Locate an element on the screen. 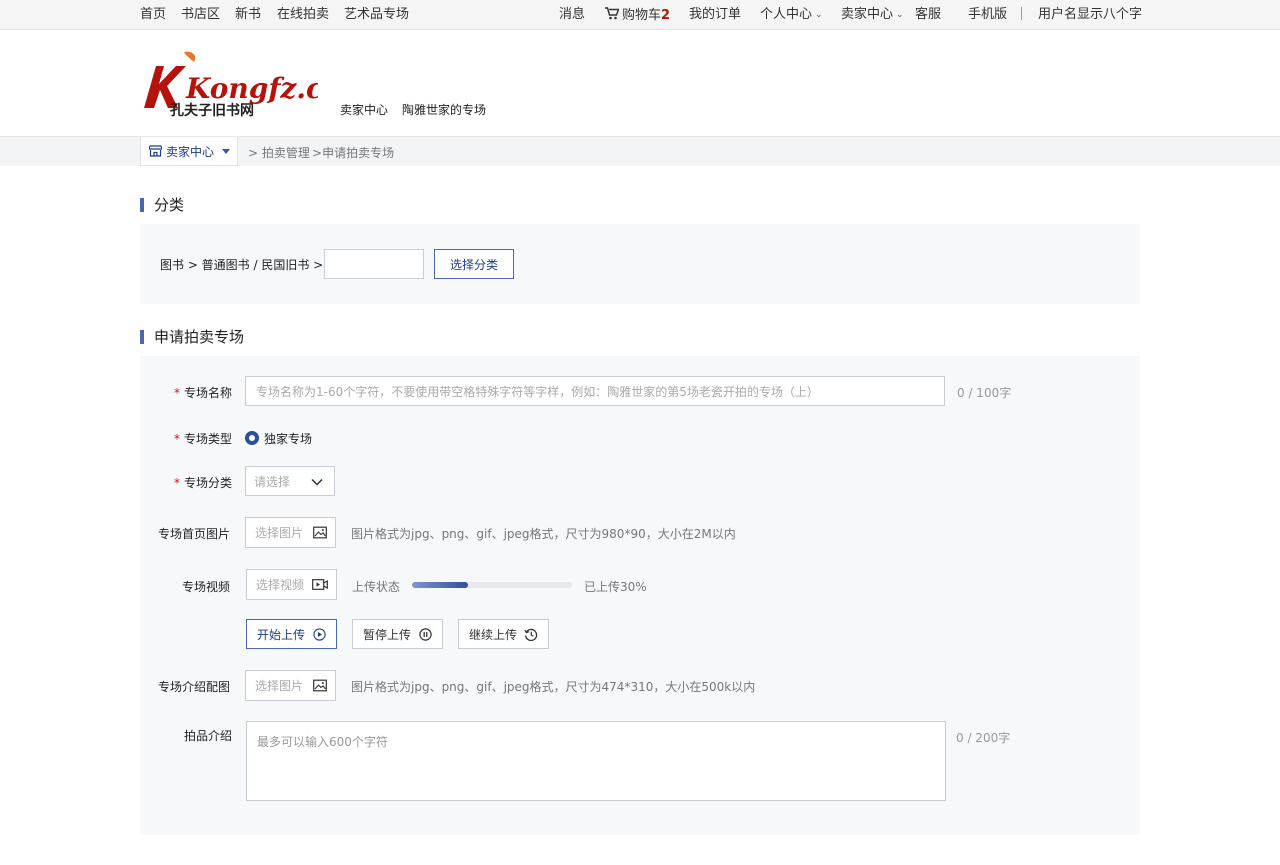 This screenshot has width=1280, height=865. special-category-label-text: 专场分类 is located at coordinates (208, 483).